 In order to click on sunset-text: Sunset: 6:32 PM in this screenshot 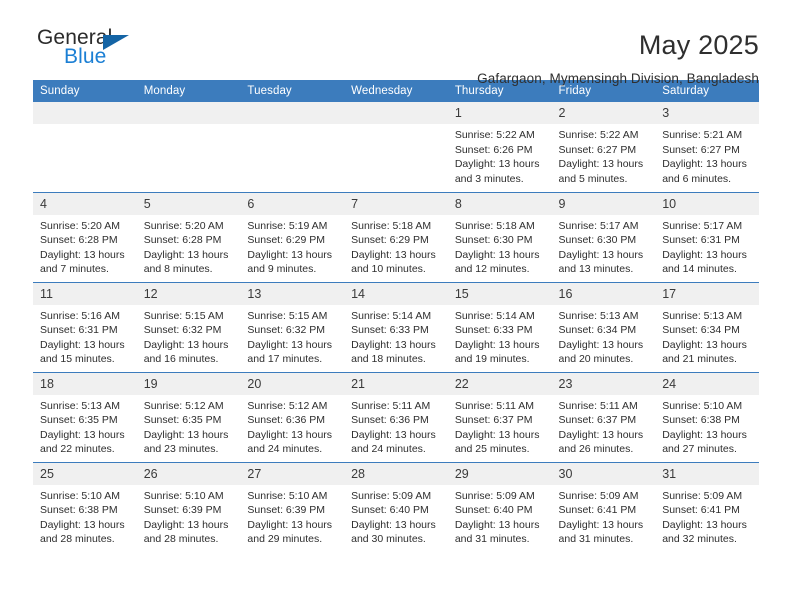, I will do `click(286, 330)`.